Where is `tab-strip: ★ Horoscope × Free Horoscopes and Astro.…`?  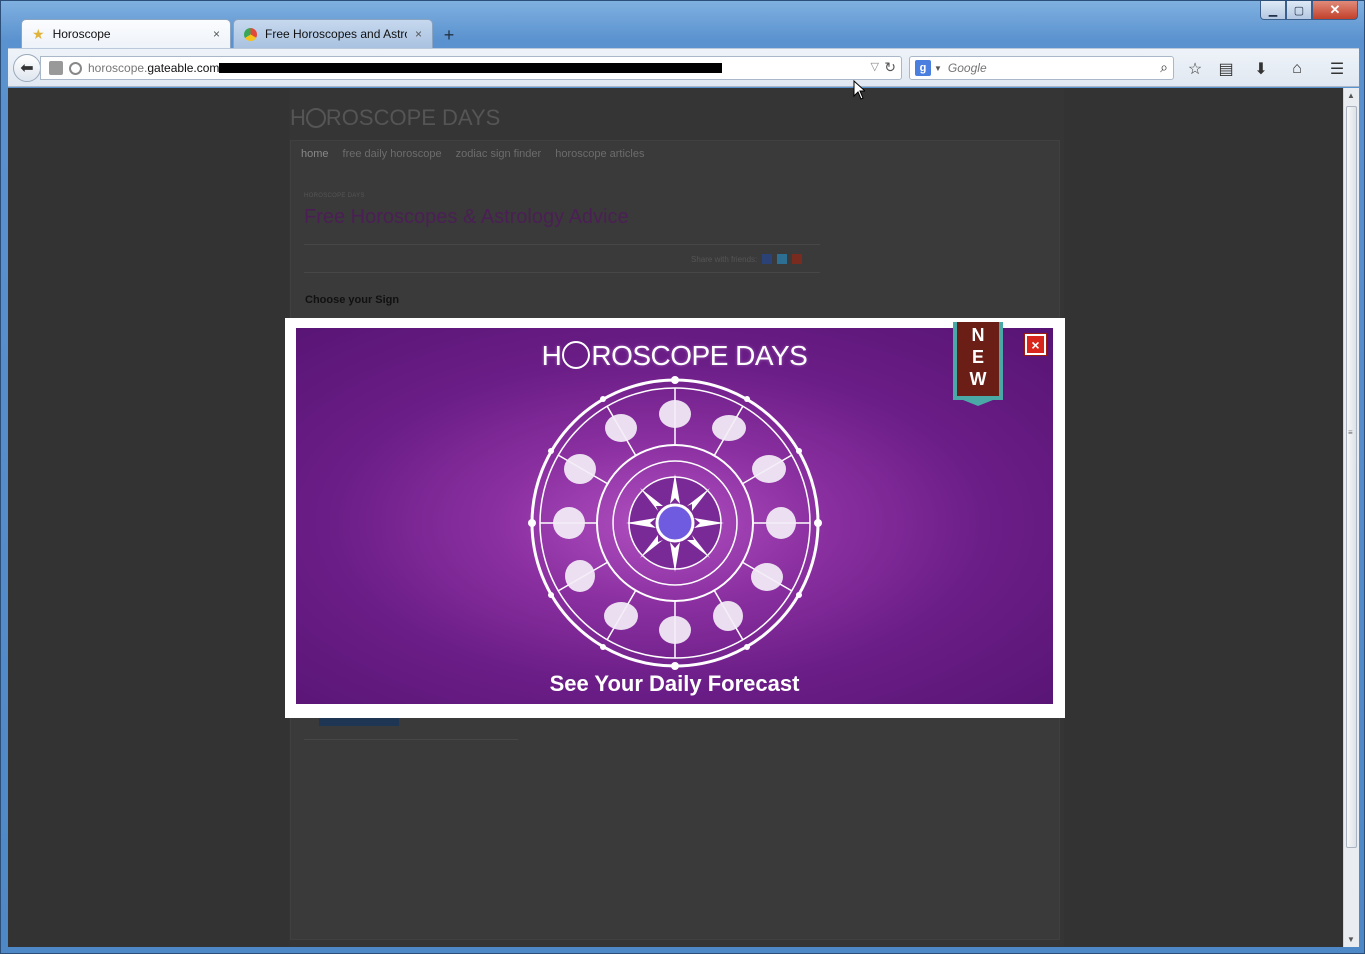
tab-strip: ★ Horoscope × Free Horoscopes and Astro.… is located at coordinates (242, 33).